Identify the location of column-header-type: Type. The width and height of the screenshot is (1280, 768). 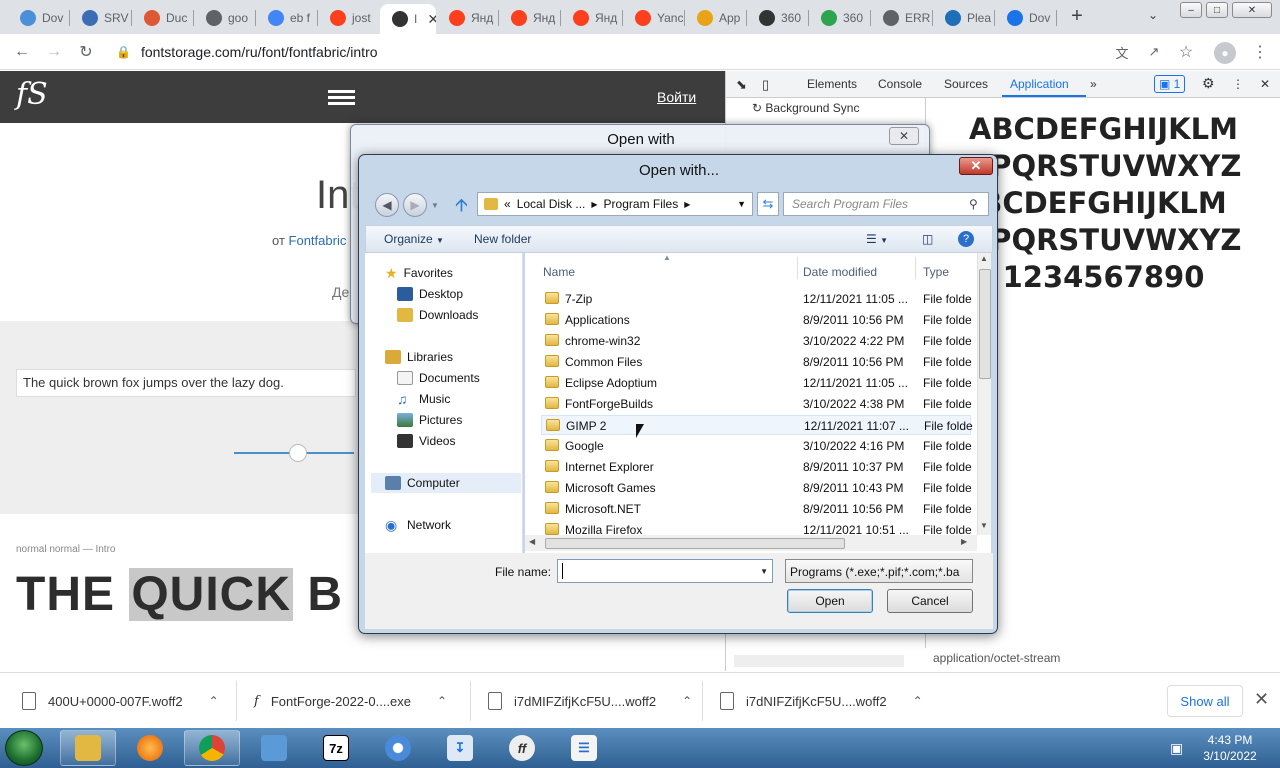
(936, 272).